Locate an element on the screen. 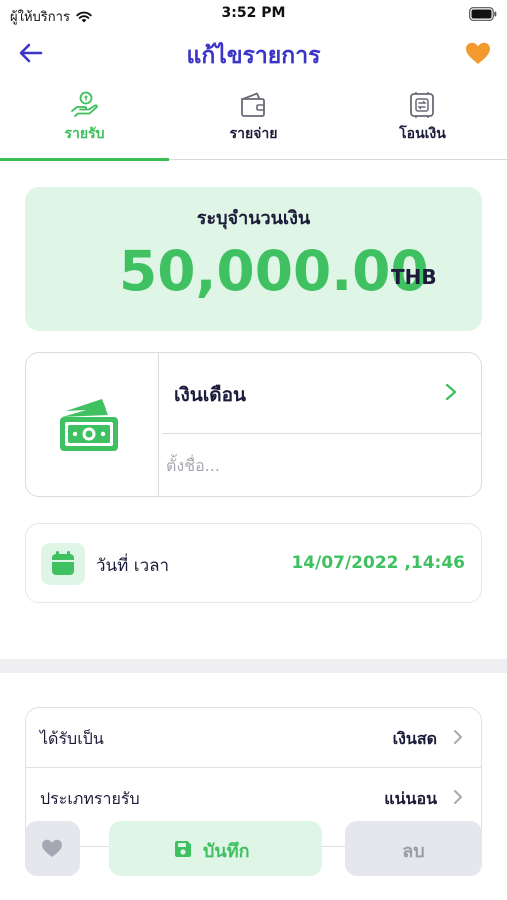 The image size is (507, 900). detail-row-income-type: ประเภทรายรับ แน่นอน is located at coordinates (253, 798).